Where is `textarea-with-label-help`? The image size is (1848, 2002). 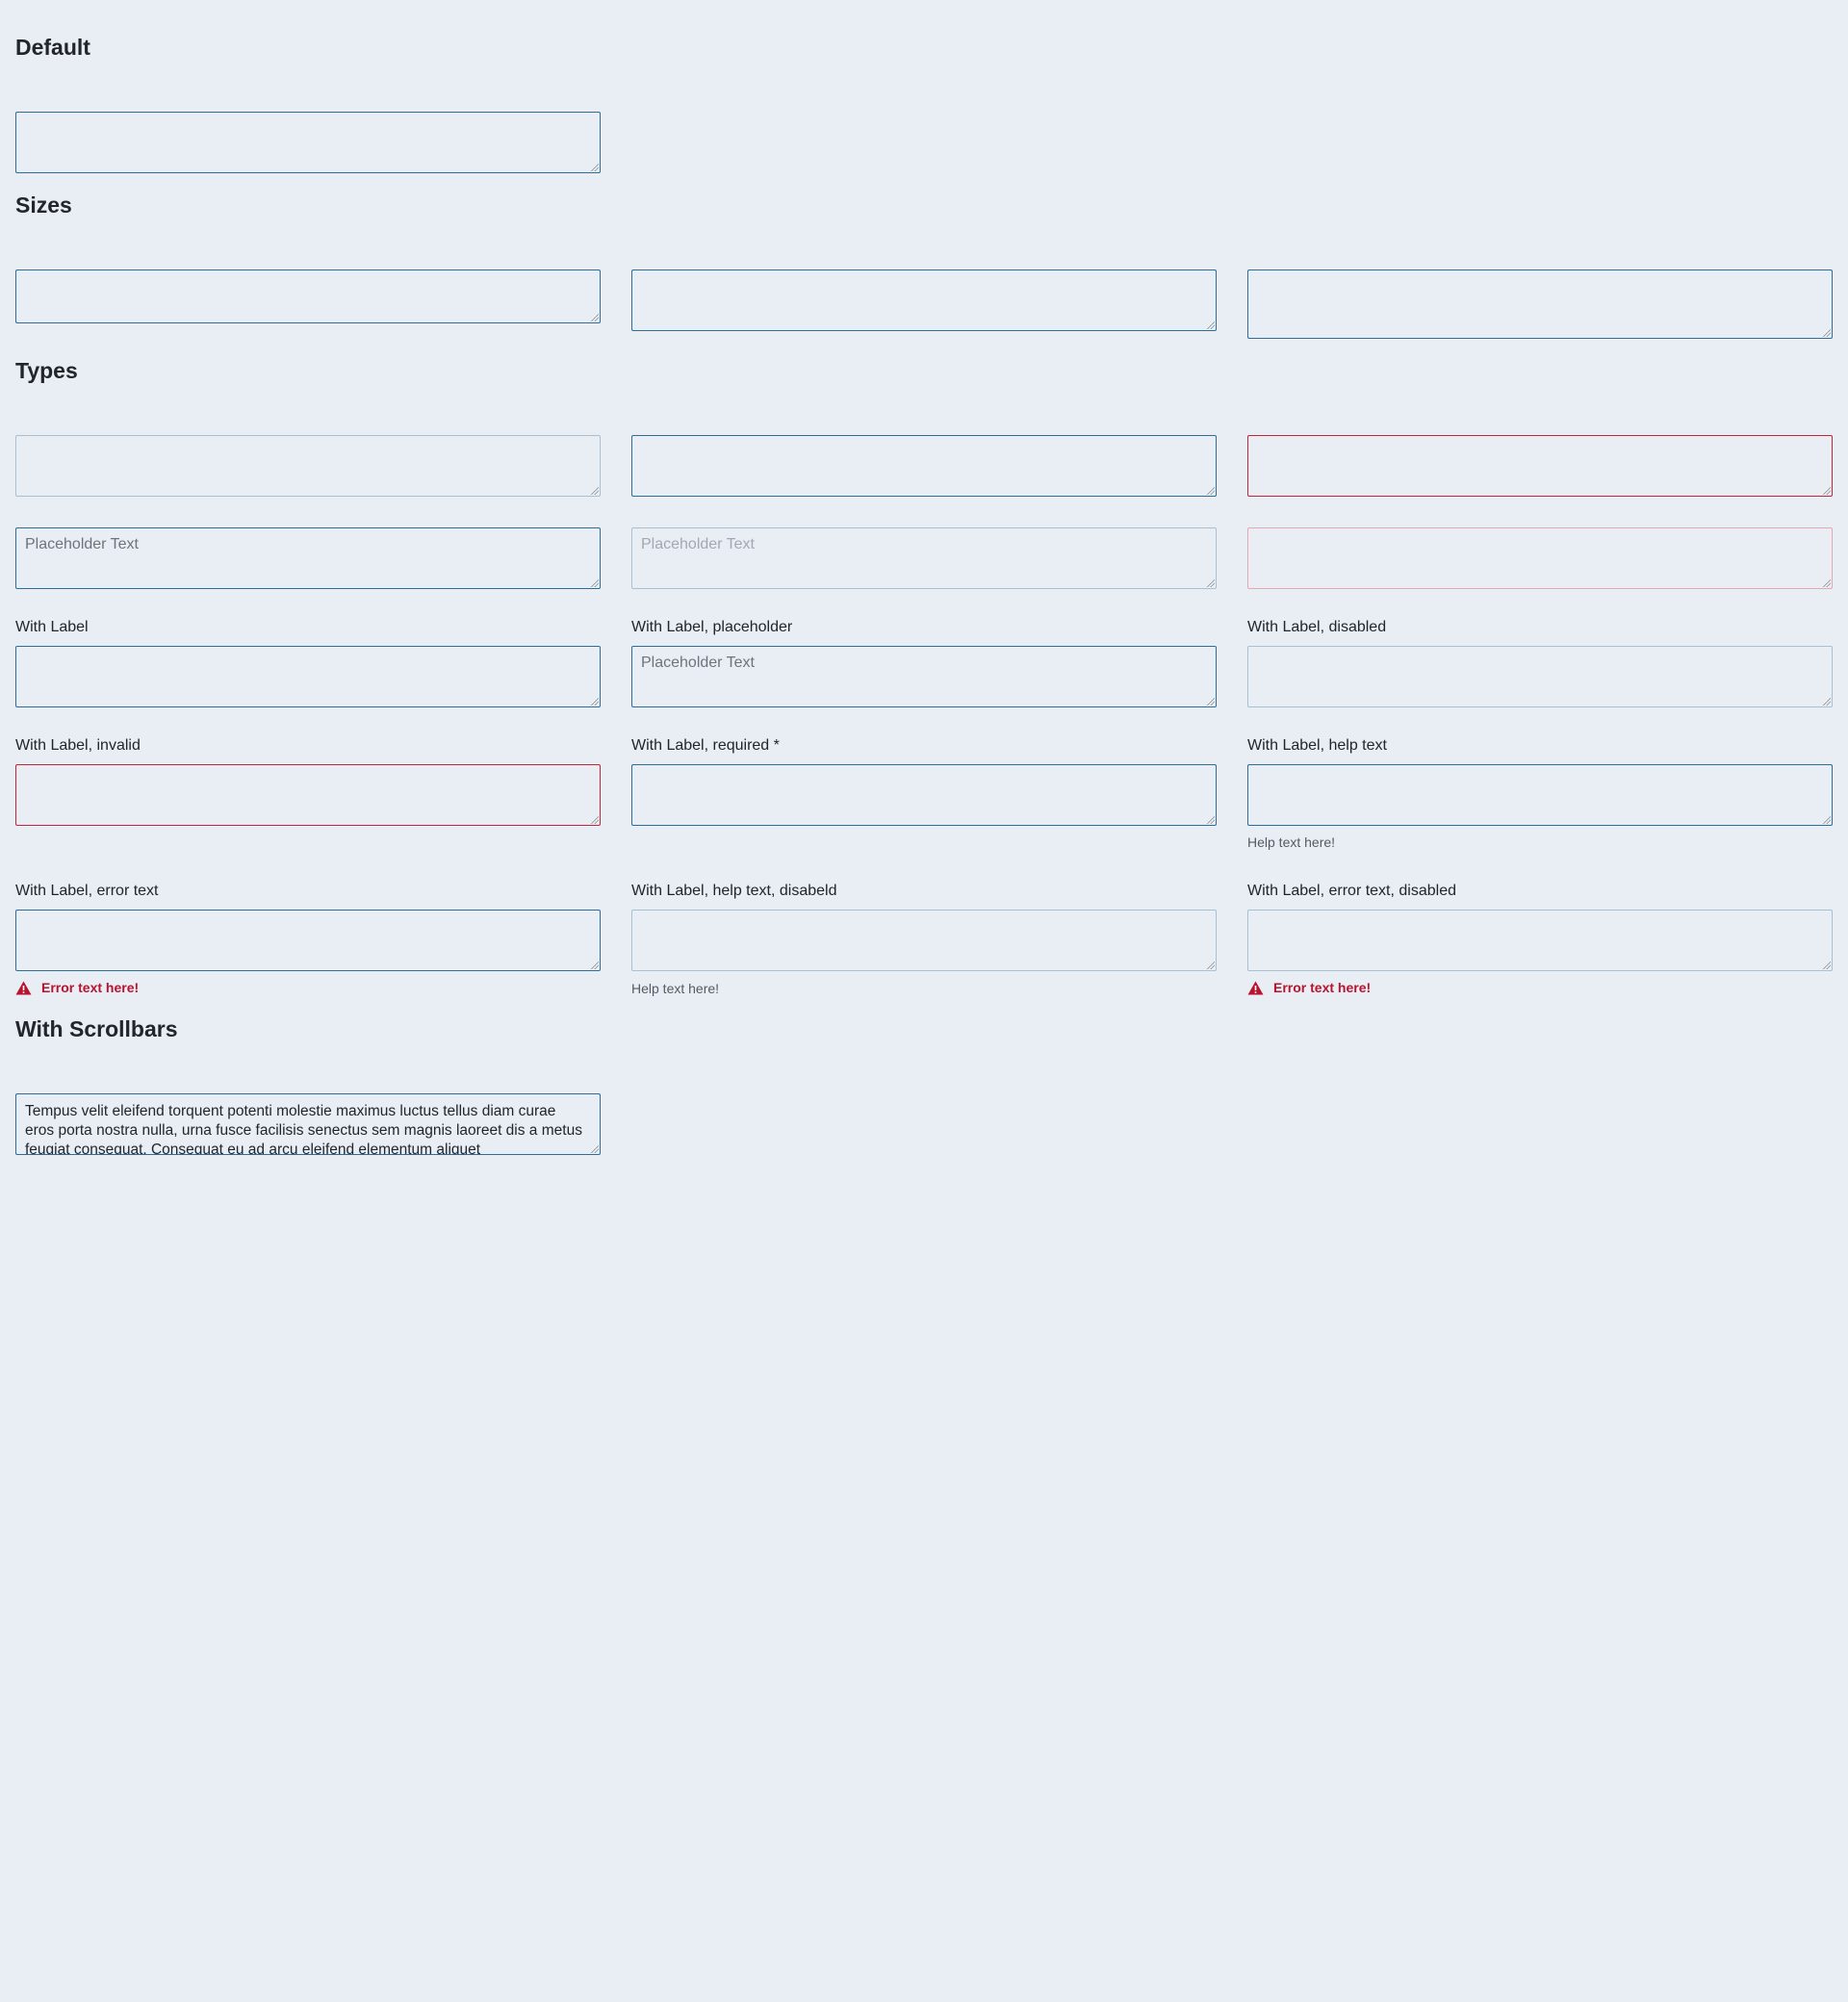
textarea-with-label-help is located at coordinates (1540, 795).